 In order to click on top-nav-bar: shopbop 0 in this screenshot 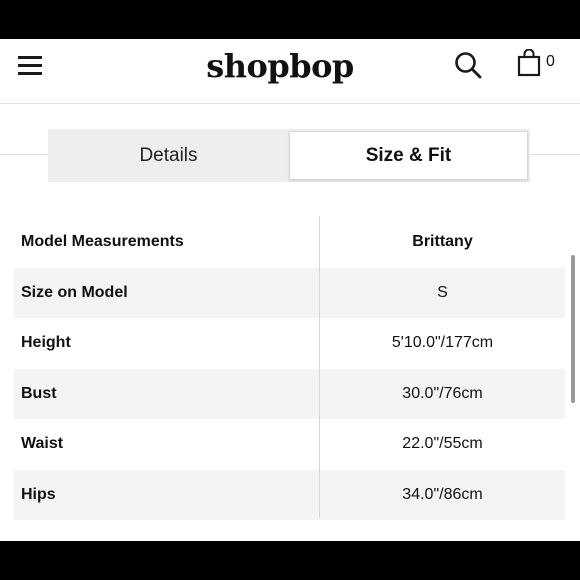, I will do `click(290, 71)`.